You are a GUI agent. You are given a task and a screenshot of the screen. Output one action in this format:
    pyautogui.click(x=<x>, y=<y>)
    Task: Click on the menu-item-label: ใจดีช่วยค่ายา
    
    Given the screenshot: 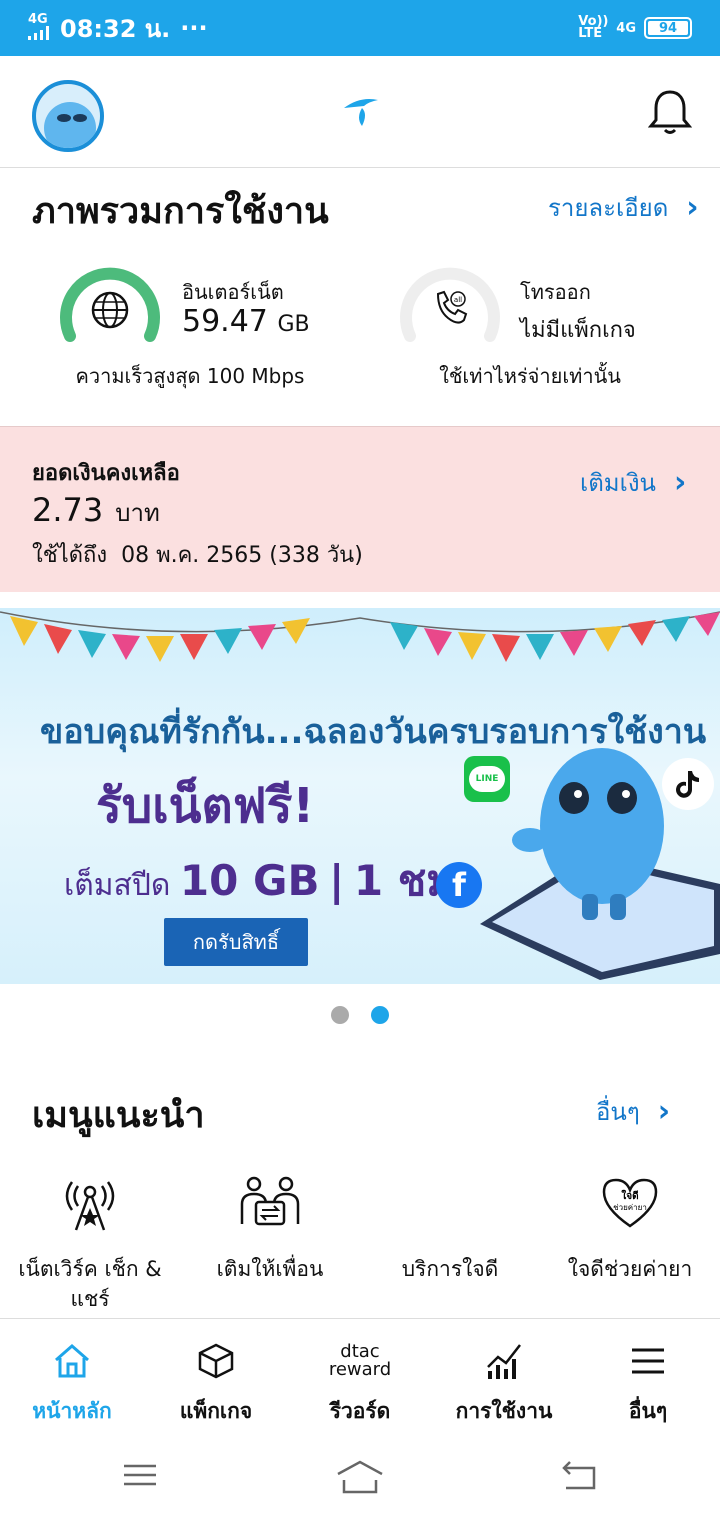 What is the action you would take?
    pyautogui.click(x=630, y=1269)
    